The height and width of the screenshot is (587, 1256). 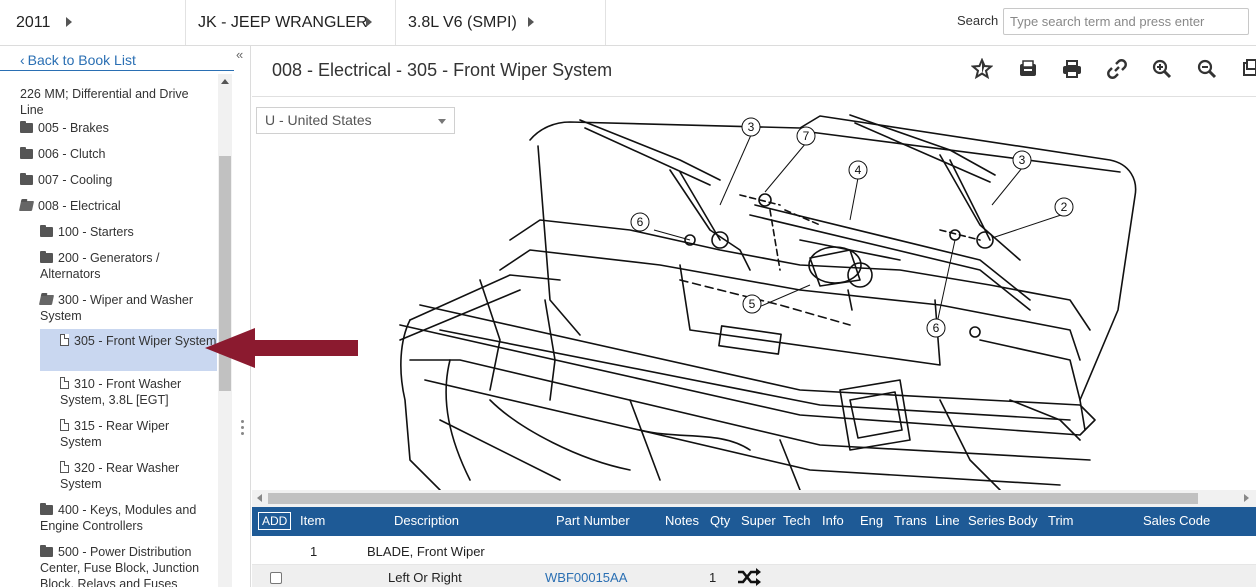 I want to click on panel-splitter, so click(x=242, y=316).